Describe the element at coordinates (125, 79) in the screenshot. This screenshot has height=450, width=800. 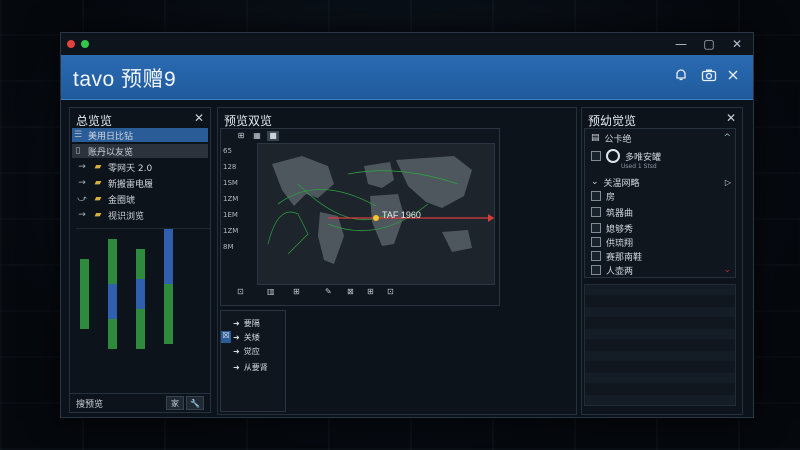
I see `app-title: tavo 预赠9` at that location.